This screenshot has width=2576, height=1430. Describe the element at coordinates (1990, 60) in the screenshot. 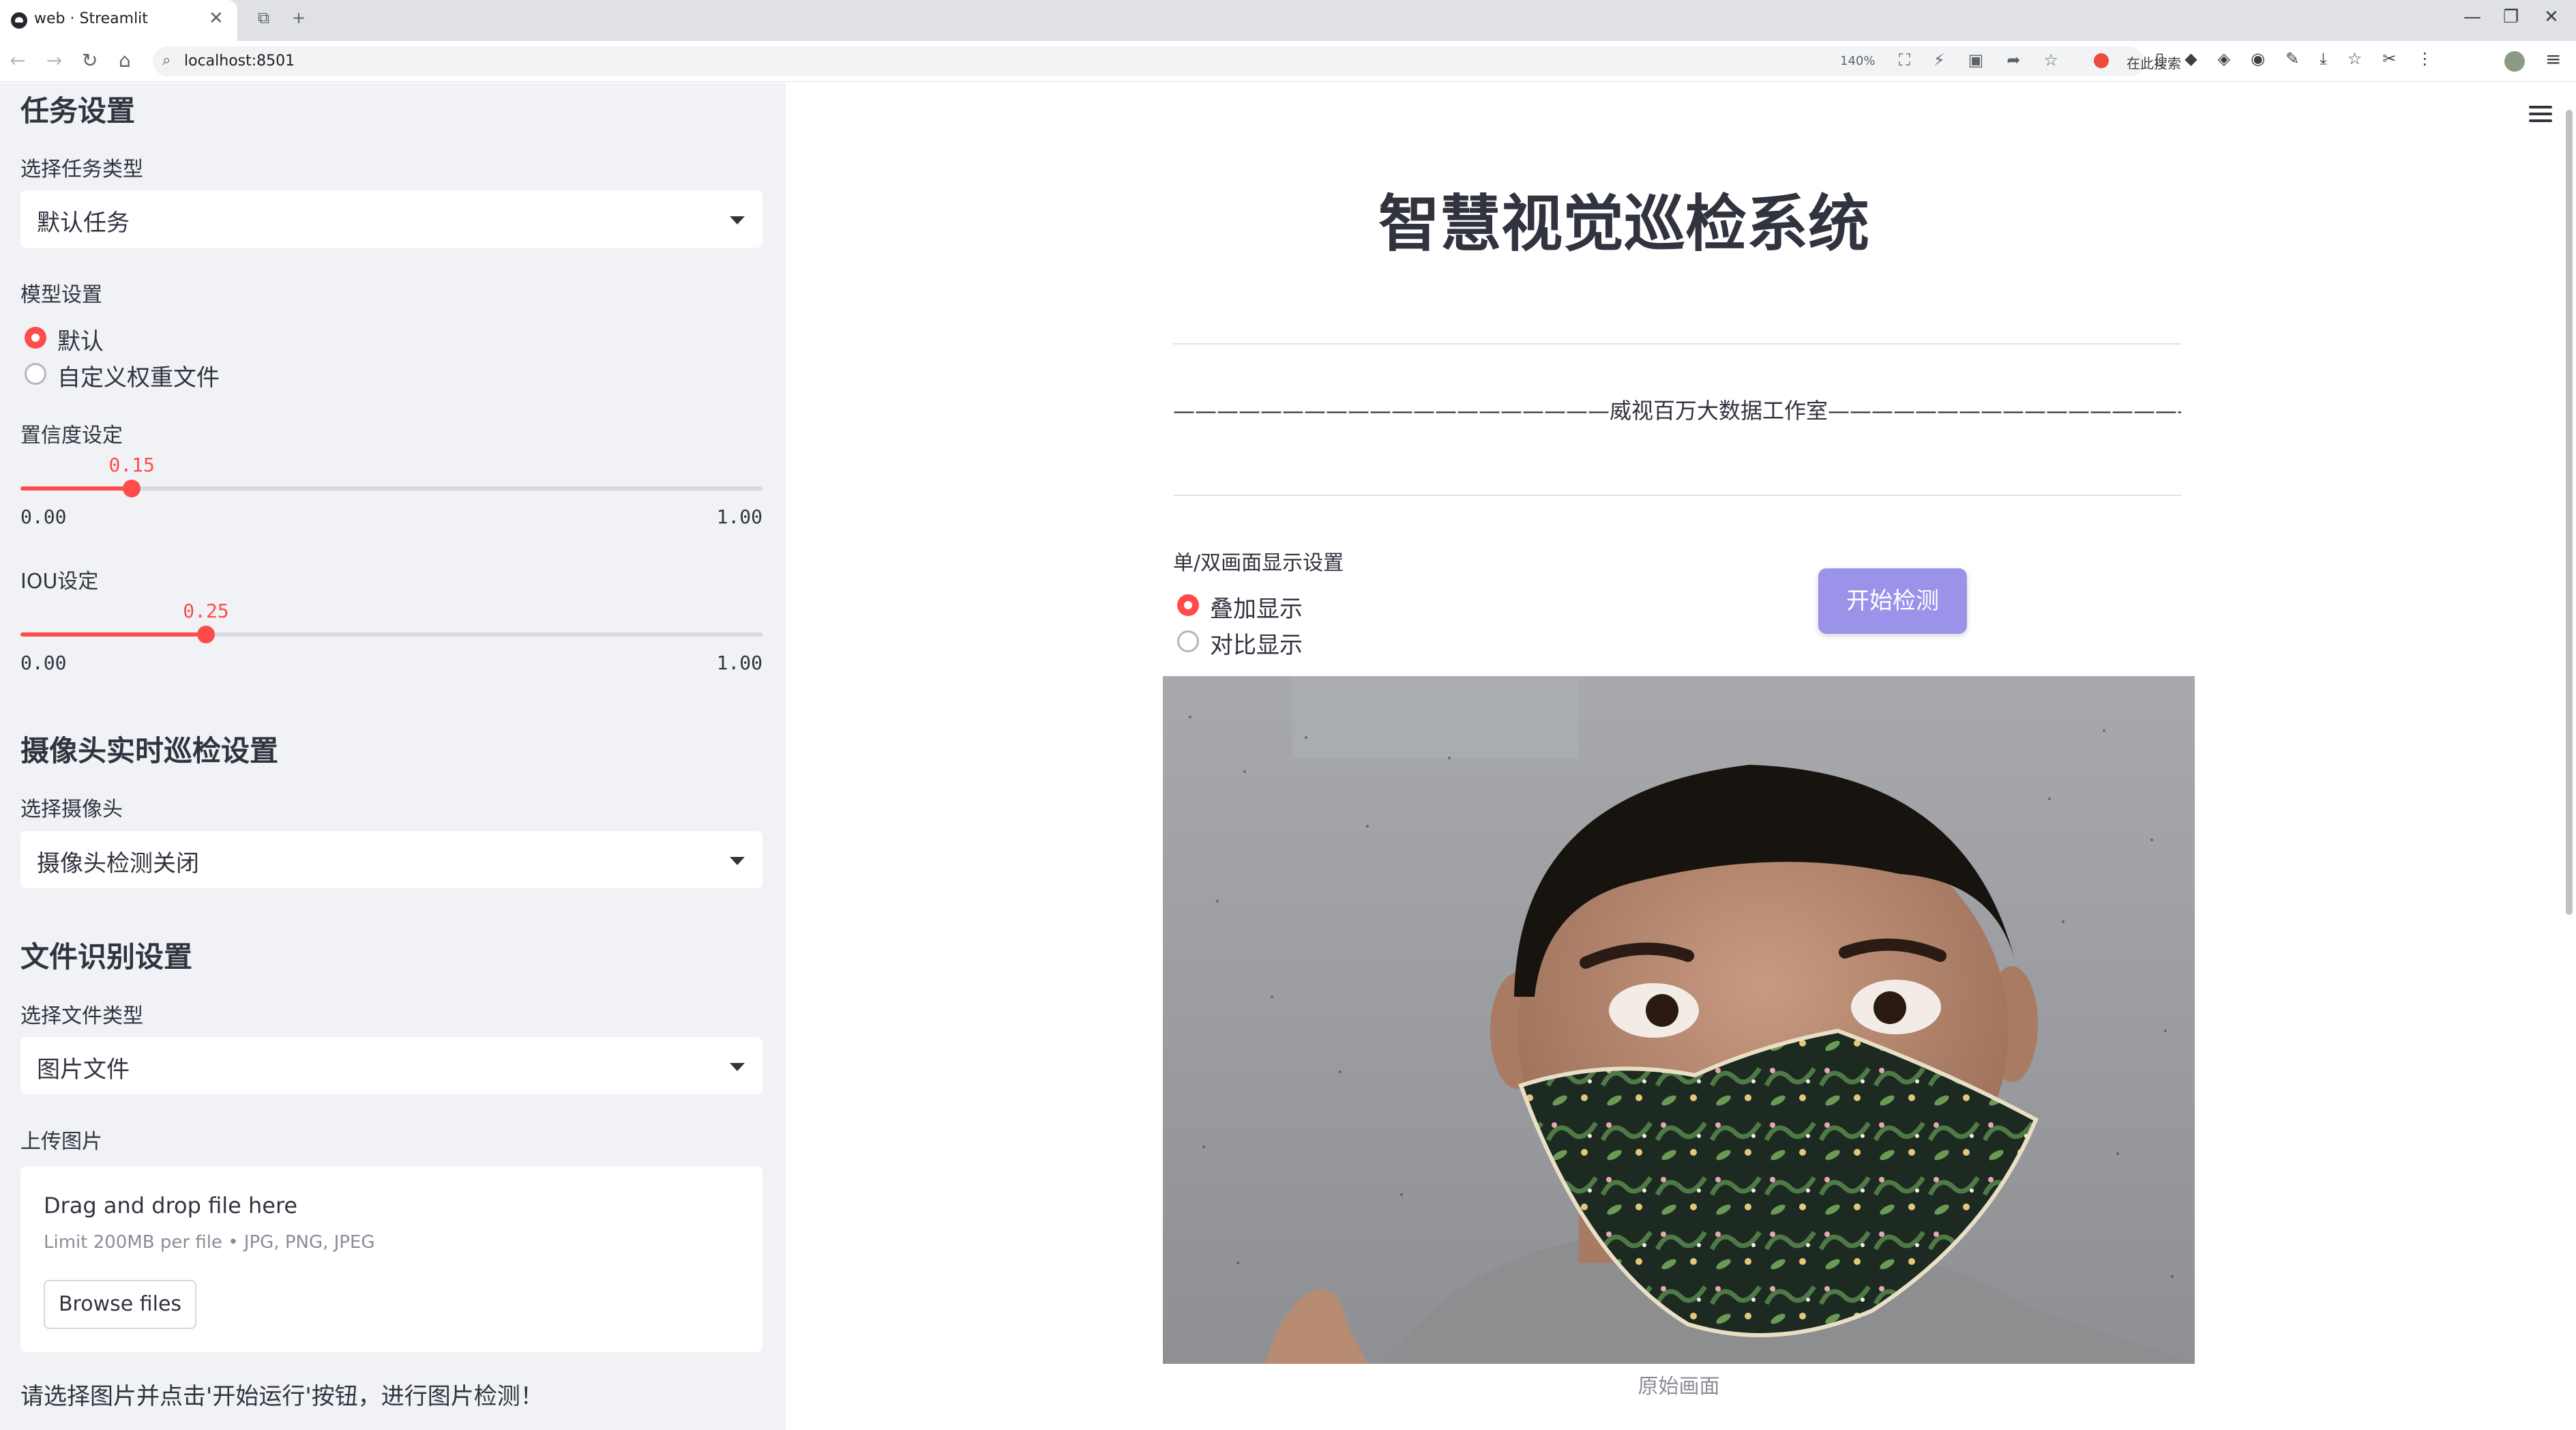

I see `address-tools-icons: ⛶⚡▣➦☆` at that location.